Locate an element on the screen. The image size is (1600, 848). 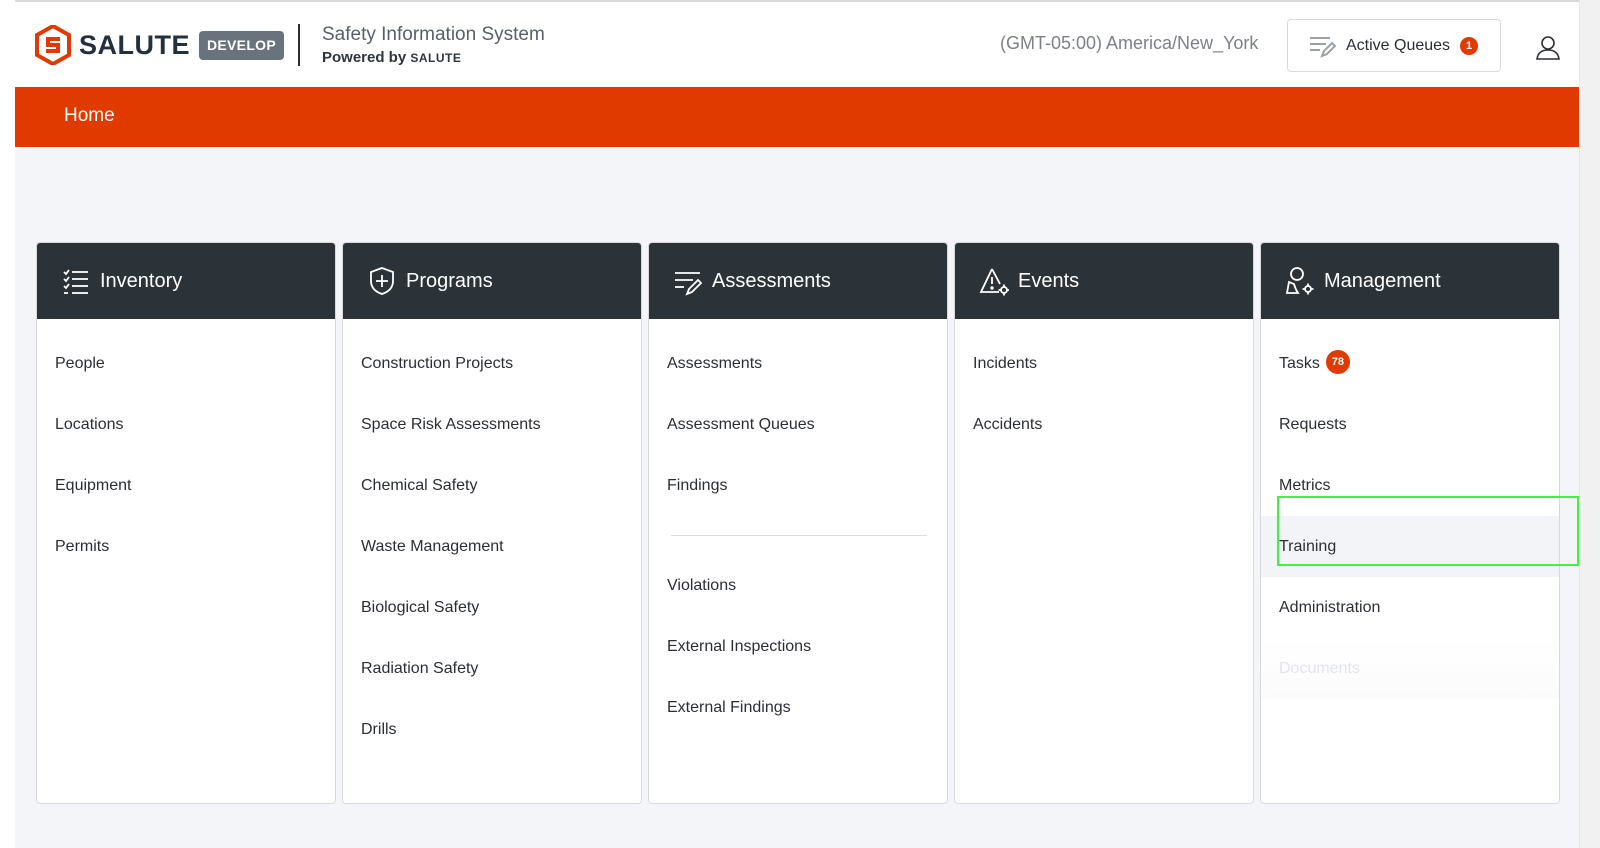
assessments-item-assessment-queues: Assessment Queues is located at coordinates (798, 424).